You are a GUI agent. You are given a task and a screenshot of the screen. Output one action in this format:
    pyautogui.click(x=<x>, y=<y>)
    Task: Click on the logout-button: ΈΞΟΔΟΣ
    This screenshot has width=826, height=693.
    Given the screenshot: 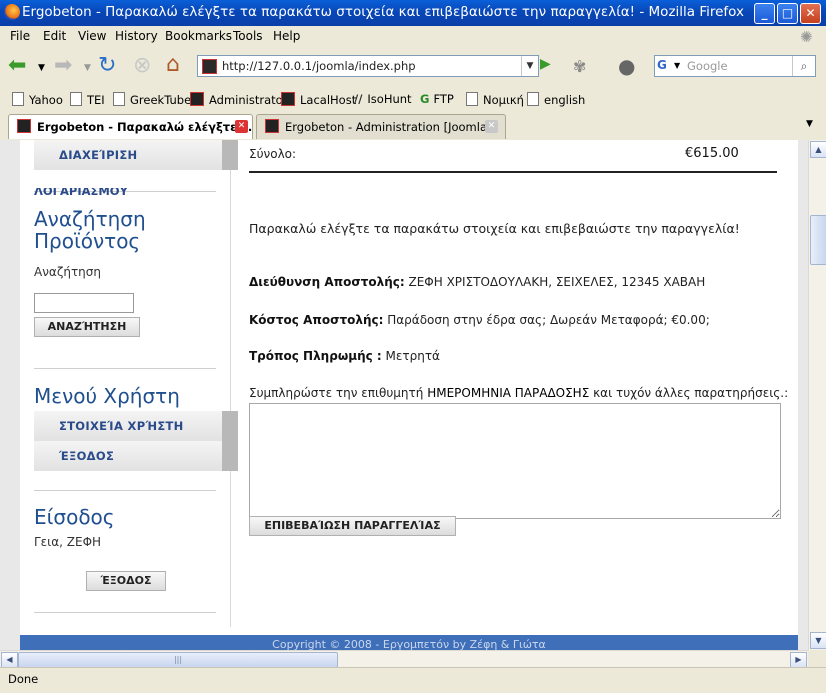 What is the action you would take?
    pyautogui.click(x=126, y=581)
    